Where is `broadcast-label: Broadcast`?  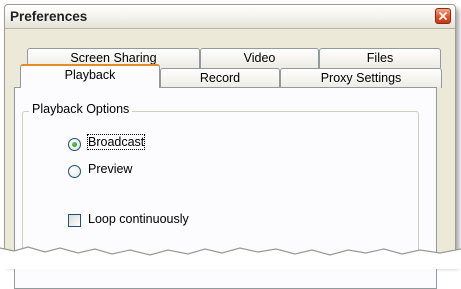 broadcast-label: Broadcast is located at coordinates (116, 142).